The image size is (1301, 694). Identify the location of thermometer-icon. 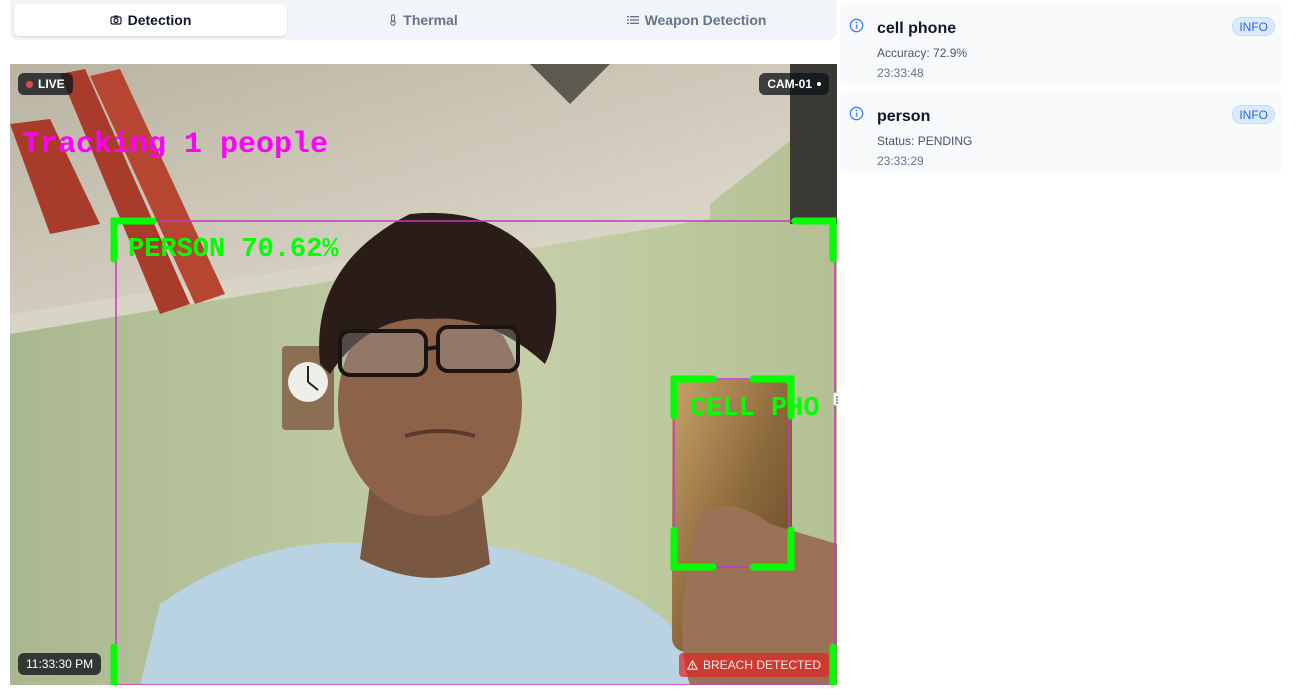
(393, 20).